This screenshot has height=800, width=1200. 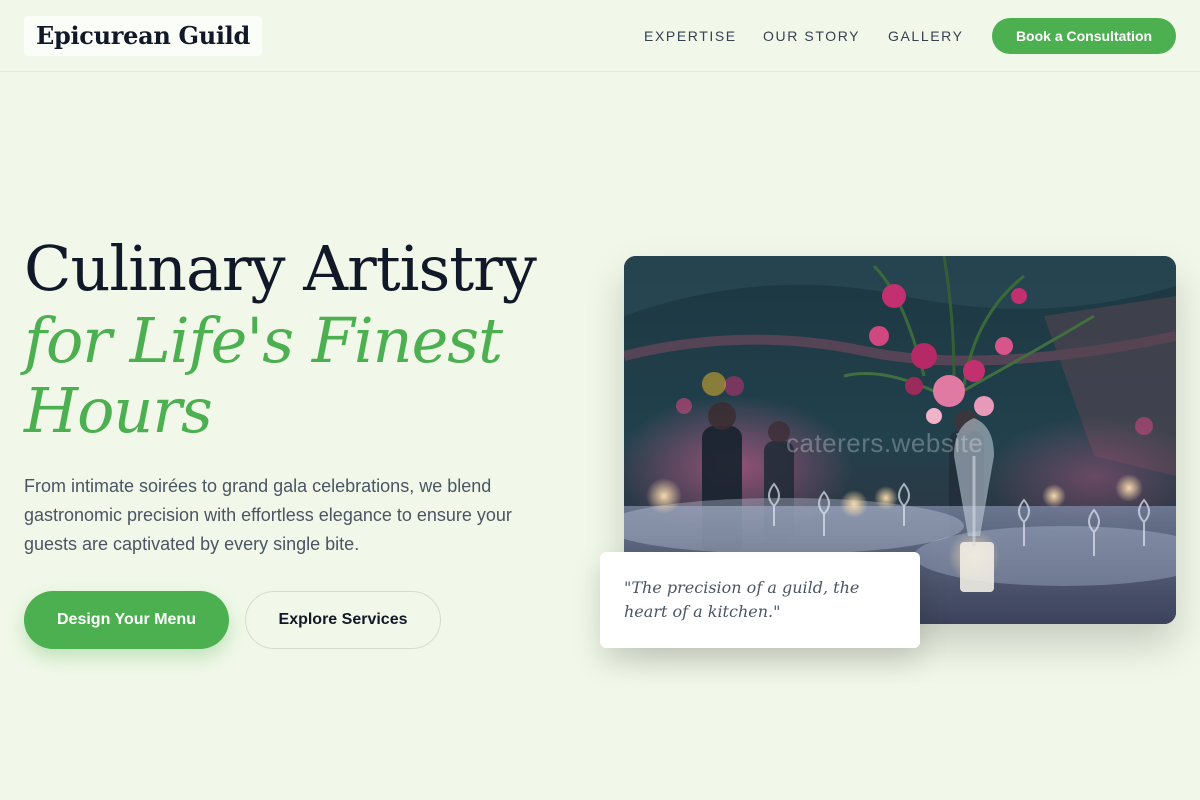 I want to click on book-consultation-button: Book a Consultation, so click(x=1084, y=36).